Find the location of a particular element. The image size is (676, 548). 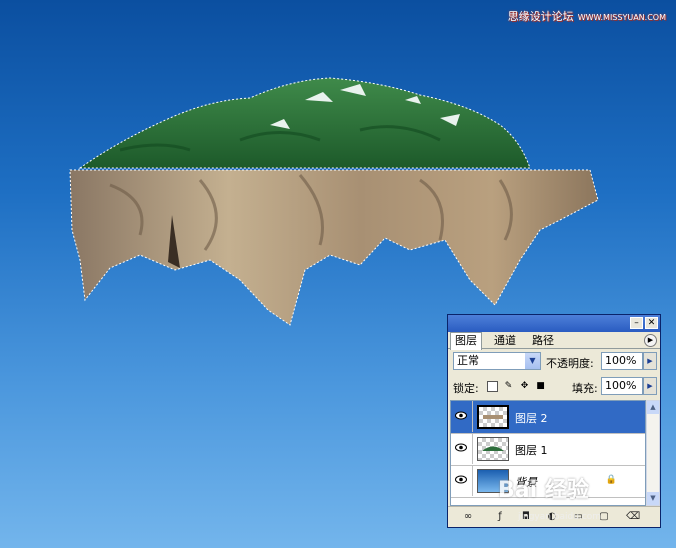

panel-titlebar: – ✕ is located at coordinates (554, 323).